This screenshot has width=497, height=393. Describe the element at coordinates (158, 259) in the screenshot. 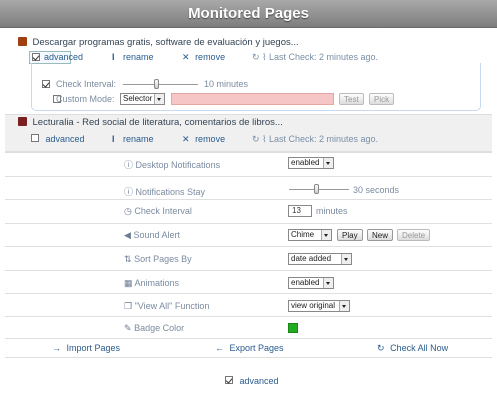

I see `sort-pages-label: ⇅ Sort Pages By` at that location.